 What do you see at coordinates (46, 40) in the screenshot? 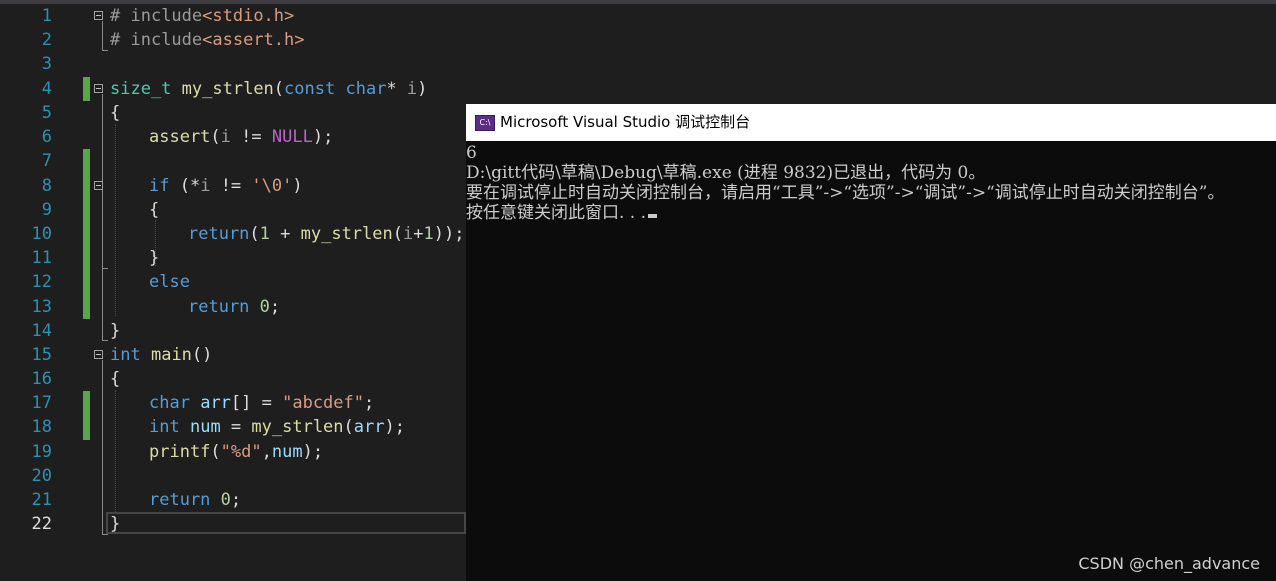
I see `line-number: 2` at bounding box center [46, 40].